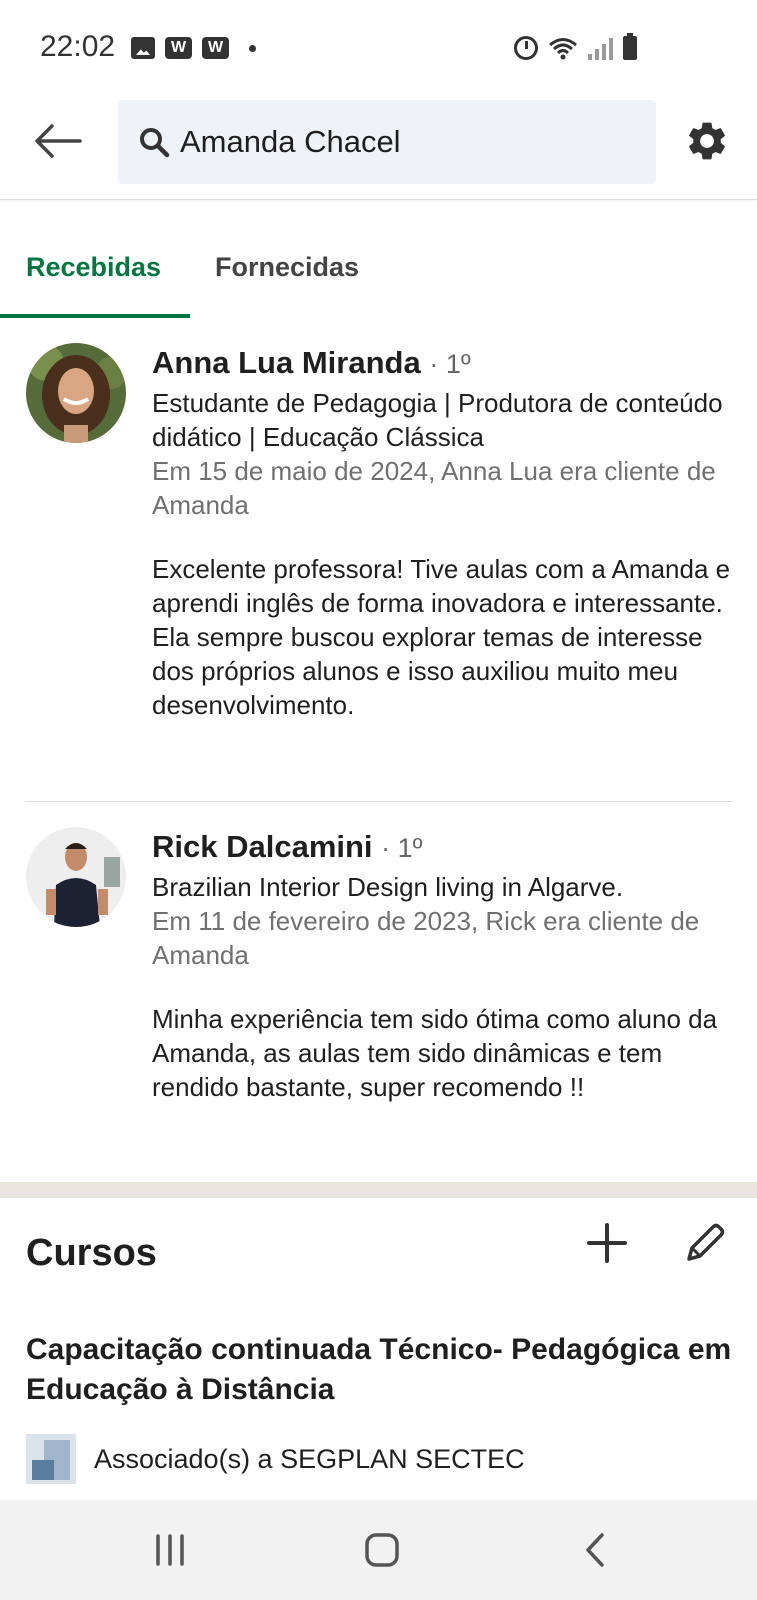 Image resolution: width=757 pixels, height=1600 pixels. What do you see at coordinates (526, 48) in the screenshot?
I see `alarm-icon` at bounding box center [526, 48].